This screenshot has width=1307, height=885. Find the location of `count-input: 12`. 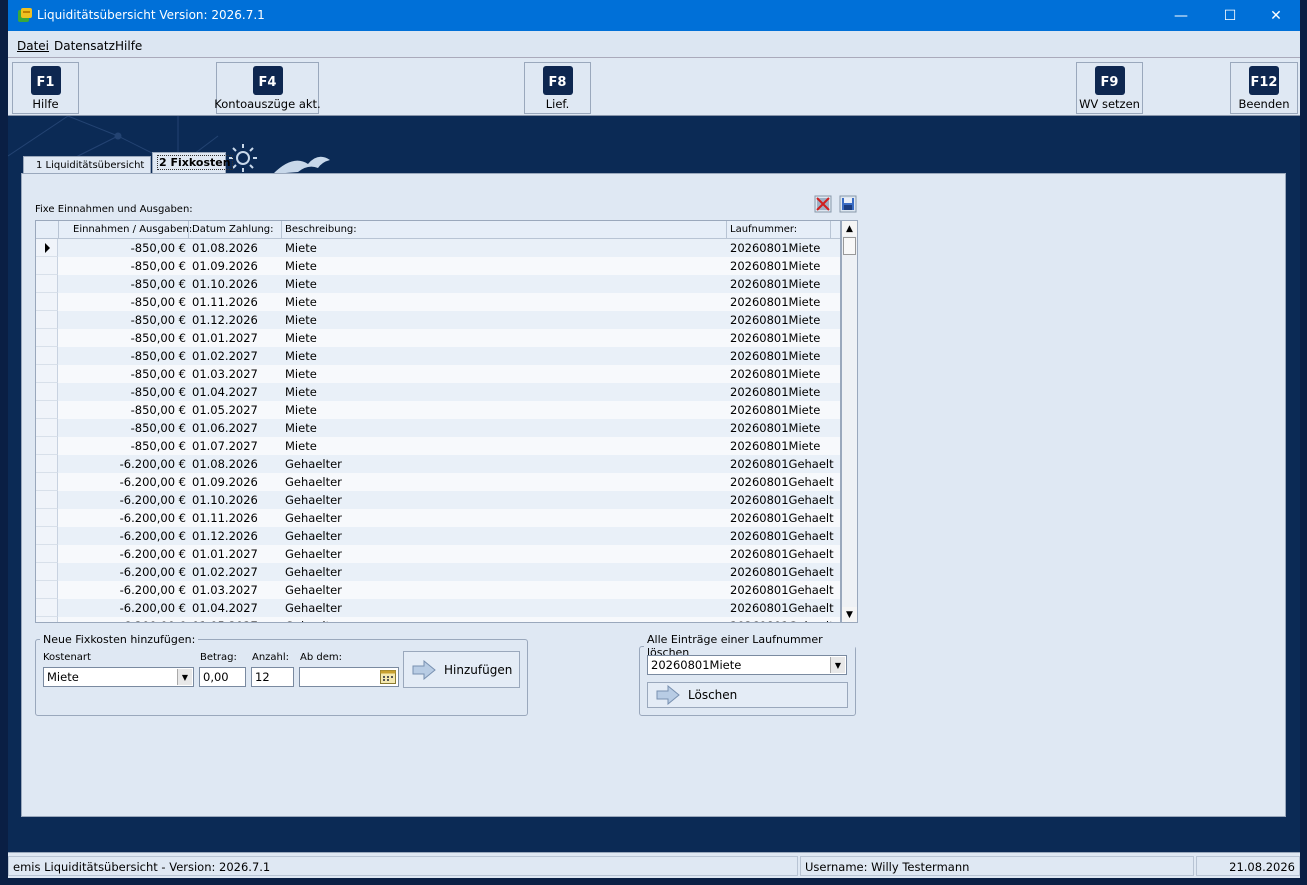

count-input: 12 is located at coordinates (272, 677).